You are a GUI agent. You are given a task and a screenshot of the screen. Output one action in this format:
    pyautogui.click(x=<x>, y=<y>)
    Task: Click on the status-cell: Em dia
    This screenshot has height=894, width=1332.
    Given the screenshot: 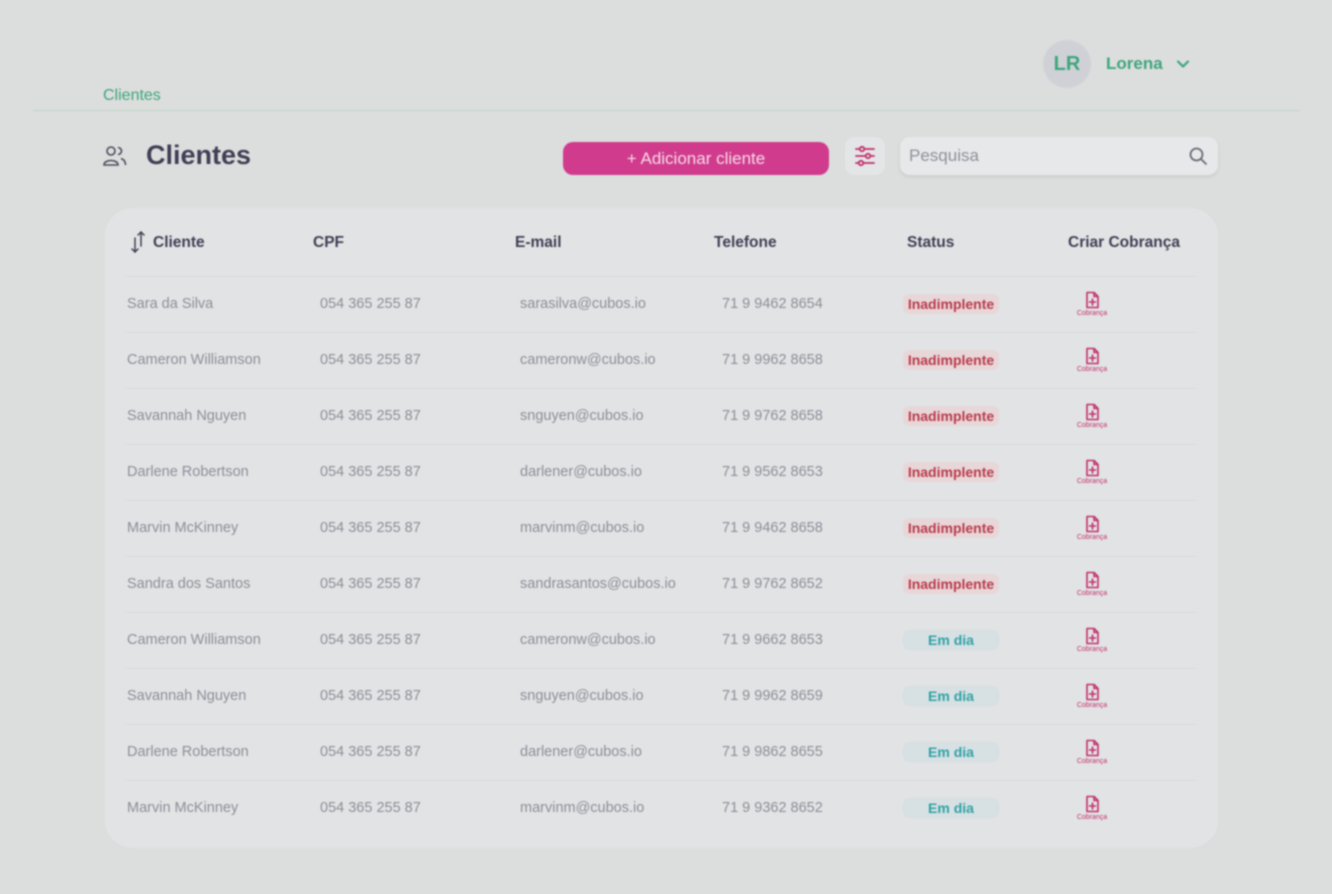 What is the action you would take?
    pyautogui.click(x=951, y=640)
    